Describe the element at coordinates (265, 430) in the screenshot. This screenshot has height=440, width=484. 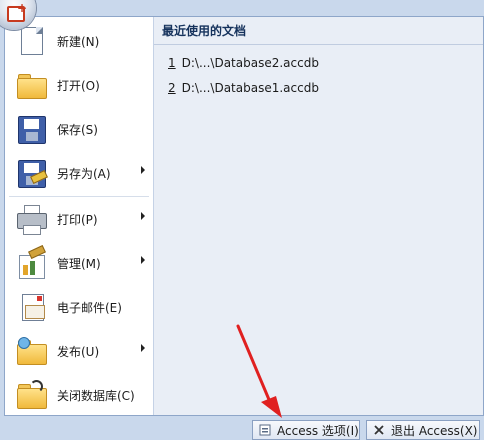
I see `options-icon` at that location.